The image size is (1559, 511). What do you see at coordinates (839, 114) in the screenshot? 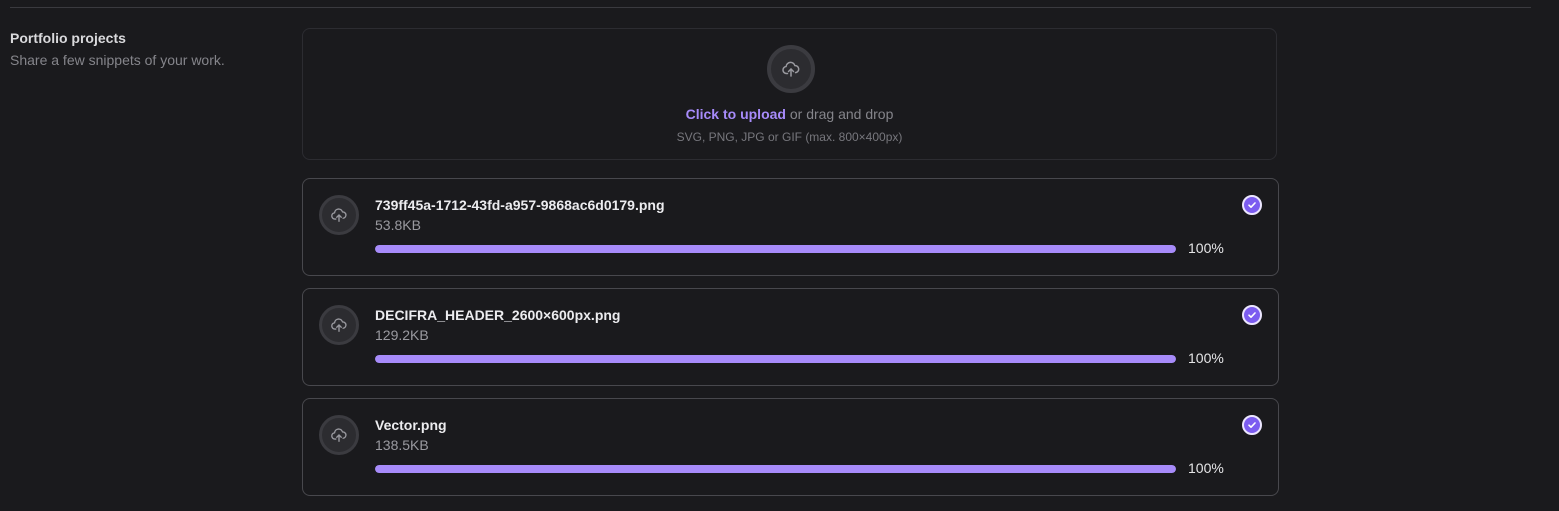
I see `drag-drop-text: or drag and drop` at bounding box center [839, 114].